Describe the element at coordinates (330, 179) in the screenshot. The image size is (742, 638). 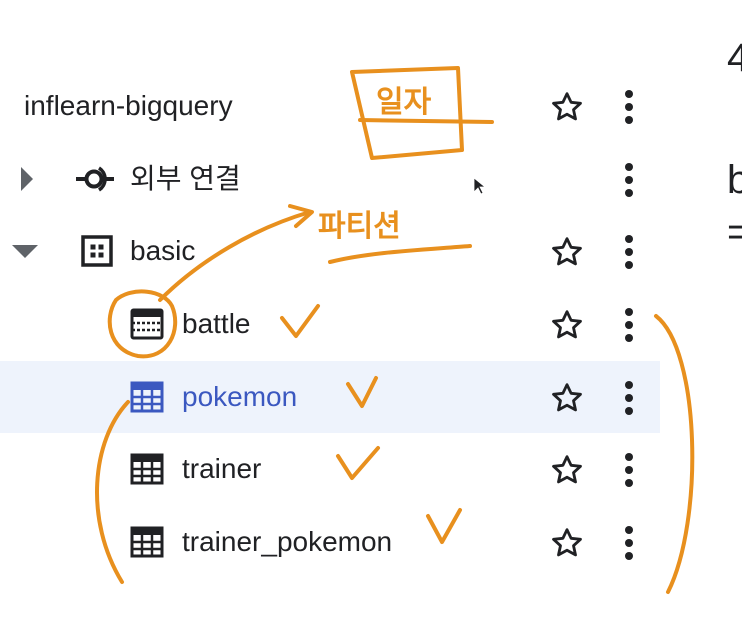
I see `external-connections-row: 외부 연결` at that location.